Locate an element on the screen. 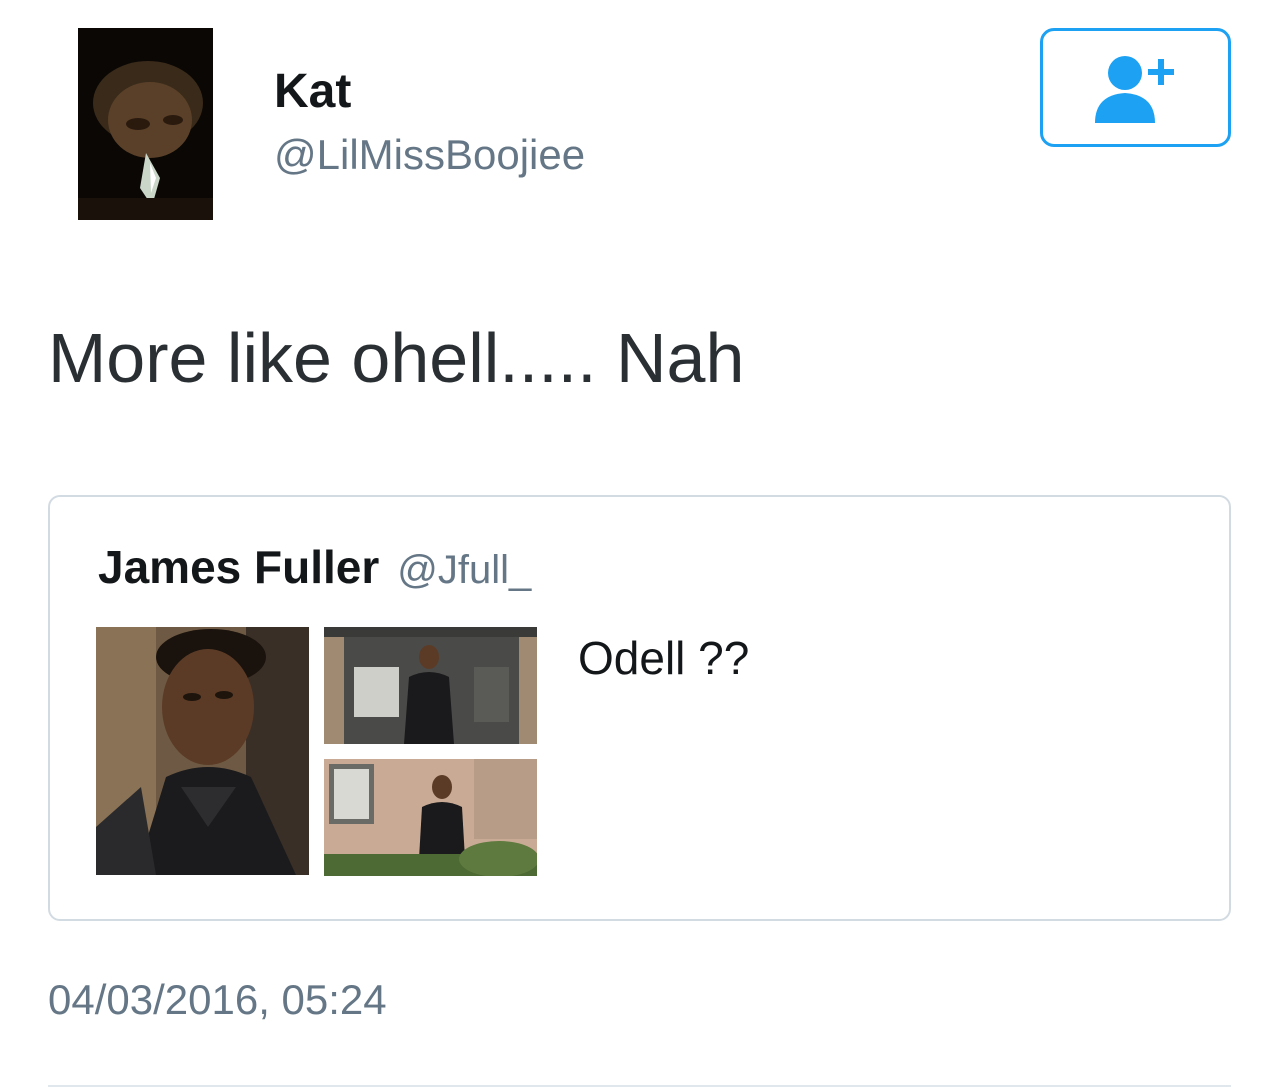 The width and height of the screenshot is (1280, 1088). author-handle: @LilMissBoojiee is located at coordinates (429, 155).